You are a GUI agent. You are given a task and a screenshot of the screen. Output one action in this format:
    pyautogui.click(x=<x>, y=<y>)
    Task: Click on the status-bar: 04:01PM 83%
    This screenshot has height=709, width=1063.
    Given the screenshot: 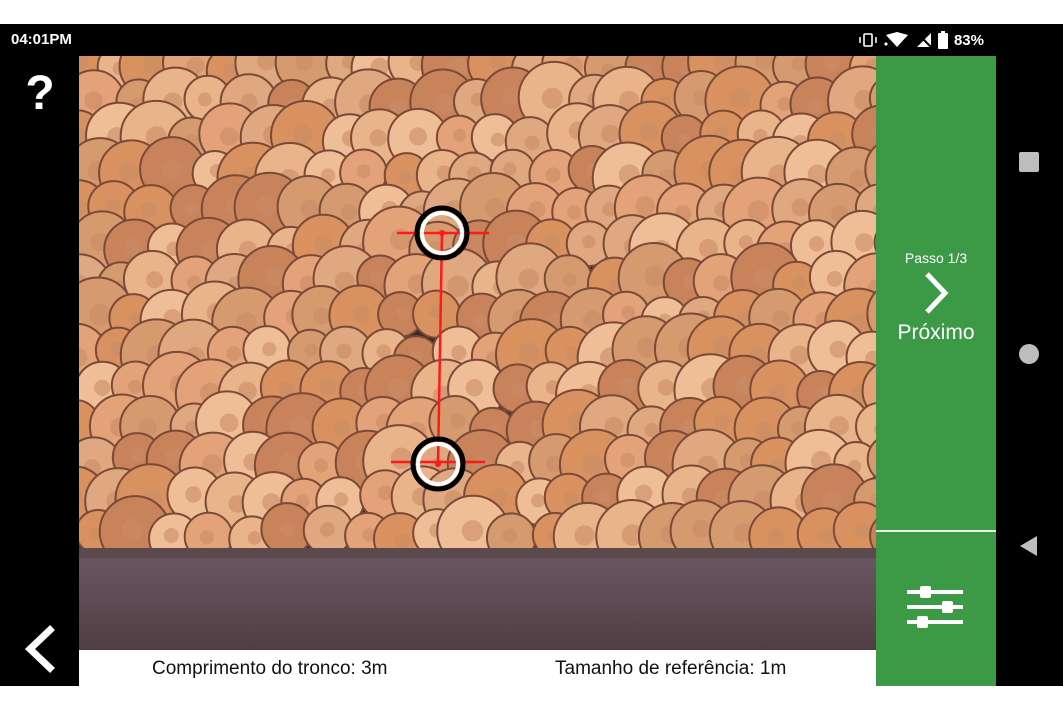 What is the action you would take?
    pyautogui.click(x=498, y=40)
    